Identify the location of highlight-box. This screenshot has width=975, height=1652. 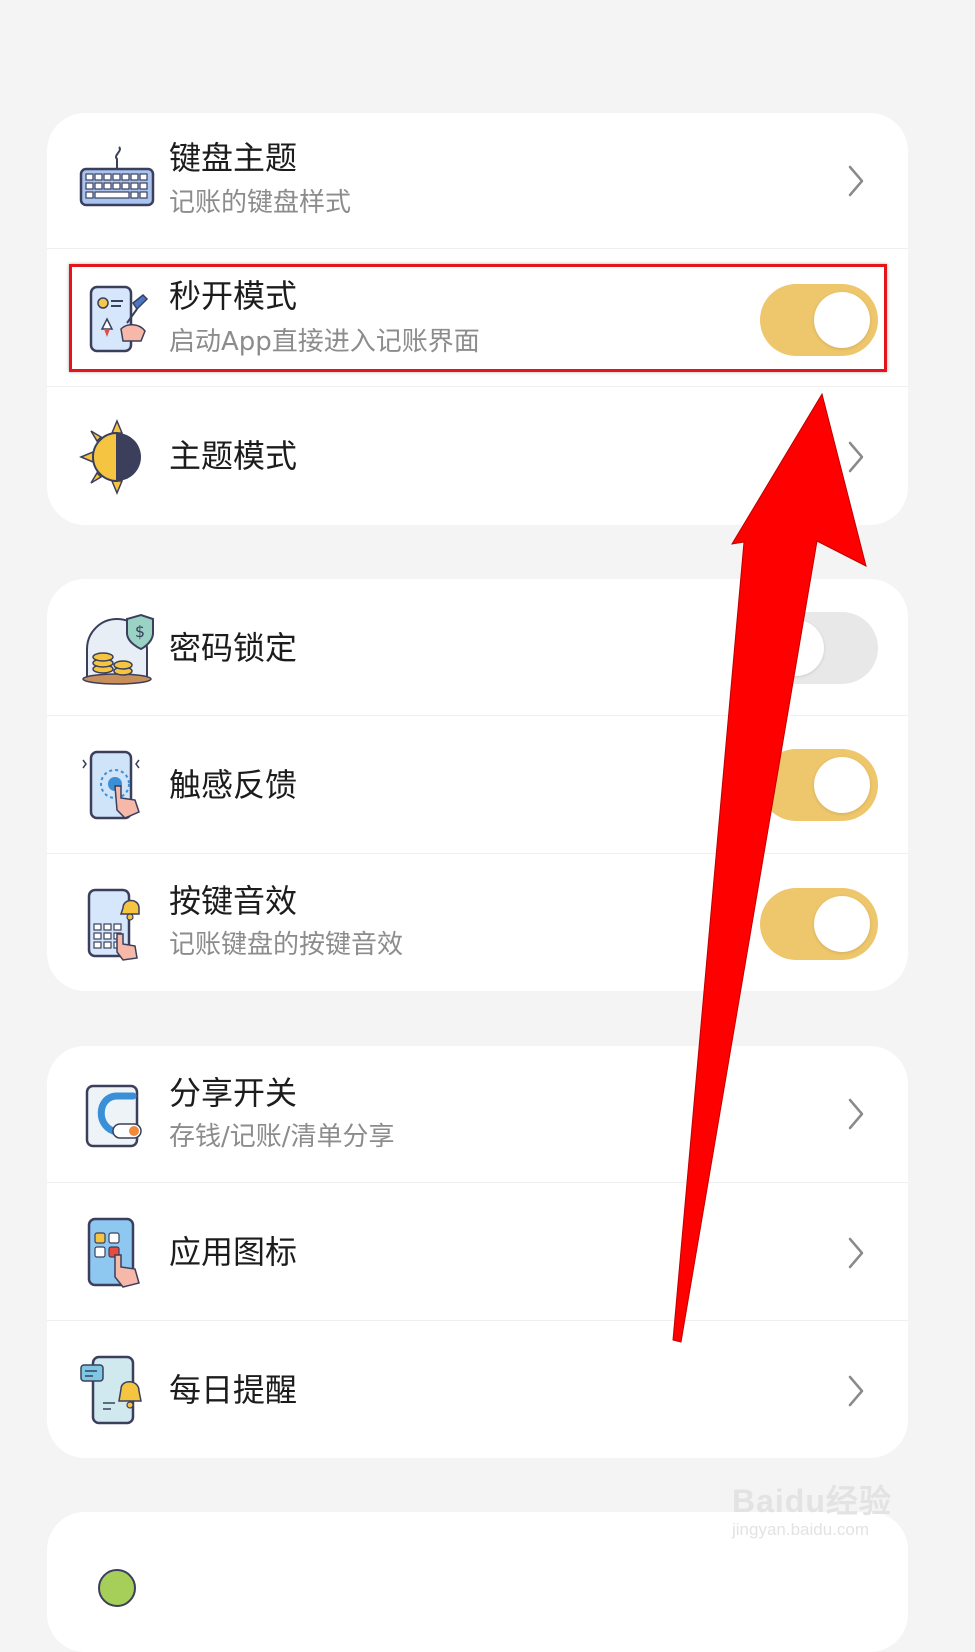
(478, 318).